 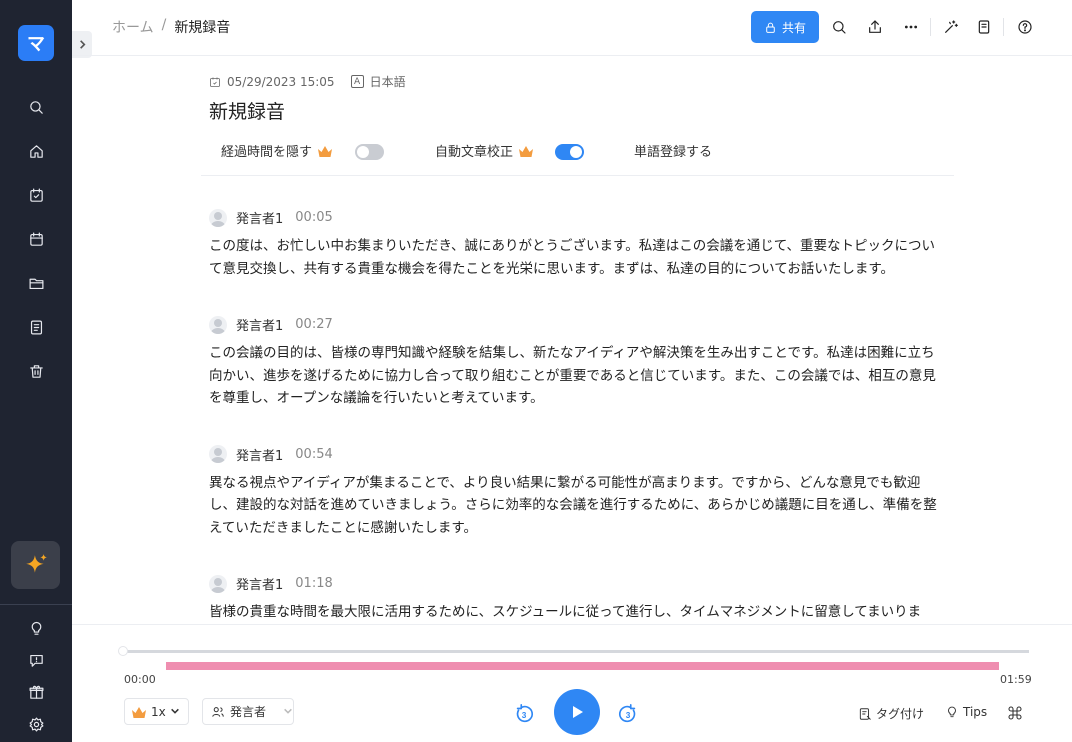 I want to click on ai-assistant-button, so click(x=35, y=565).